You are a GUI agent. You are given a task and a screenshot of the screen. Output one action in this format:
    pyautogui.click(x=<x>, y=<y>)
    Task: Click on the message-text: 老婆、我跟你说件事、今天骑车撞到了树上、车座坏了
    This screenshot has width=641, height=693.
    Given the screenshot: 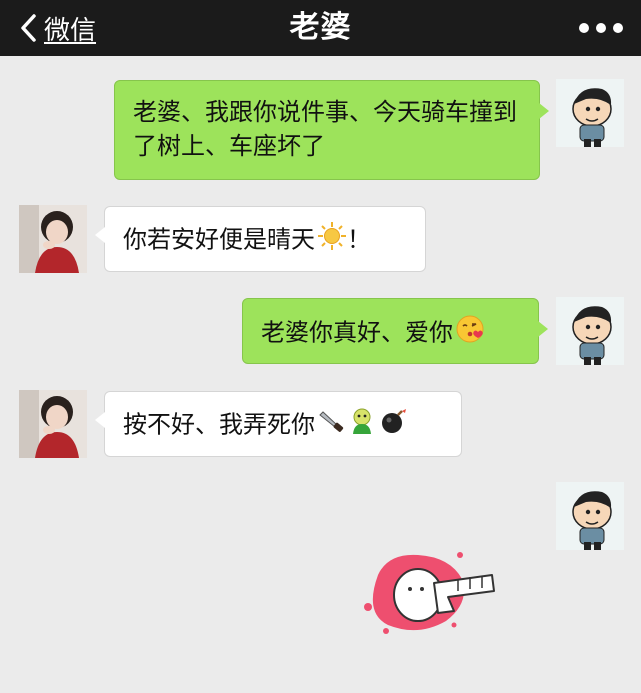 What is the action you would take?
    pyautogui.click(x=325, y=129)
    